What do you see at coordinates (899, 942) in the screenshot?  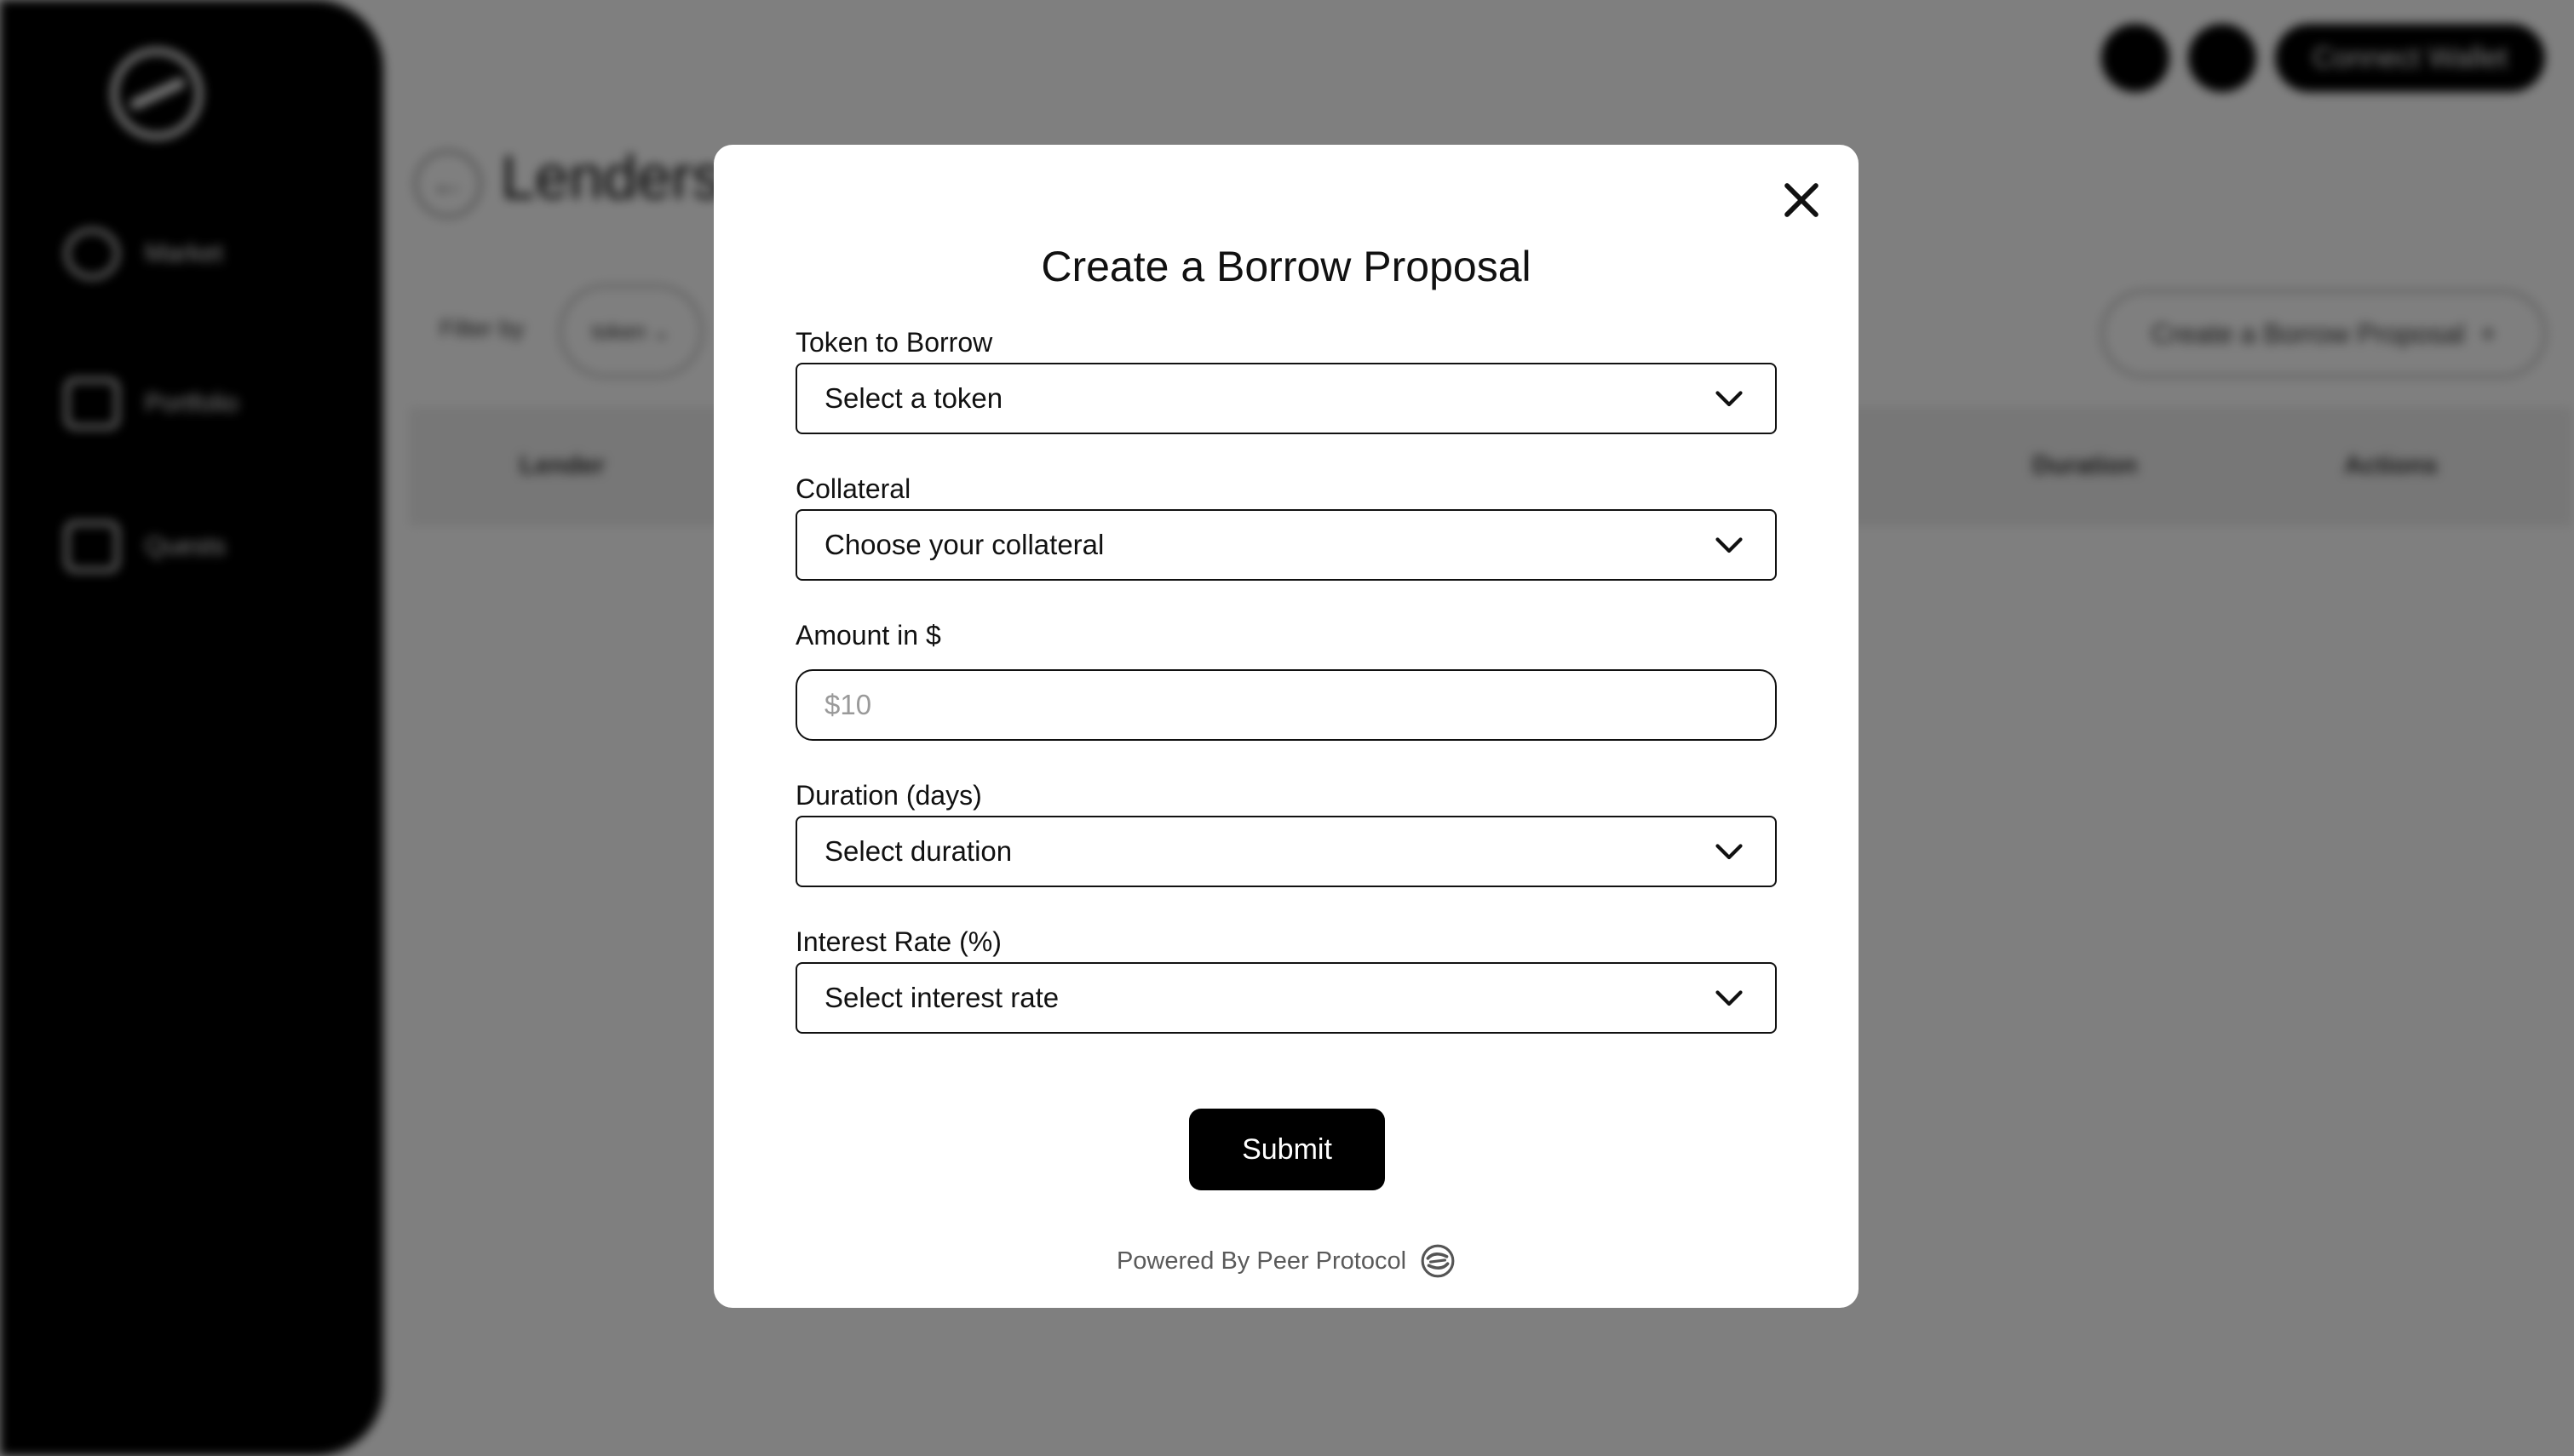 I see `interest-label: Interest Rate (%)` at bounding box center [899, 942].